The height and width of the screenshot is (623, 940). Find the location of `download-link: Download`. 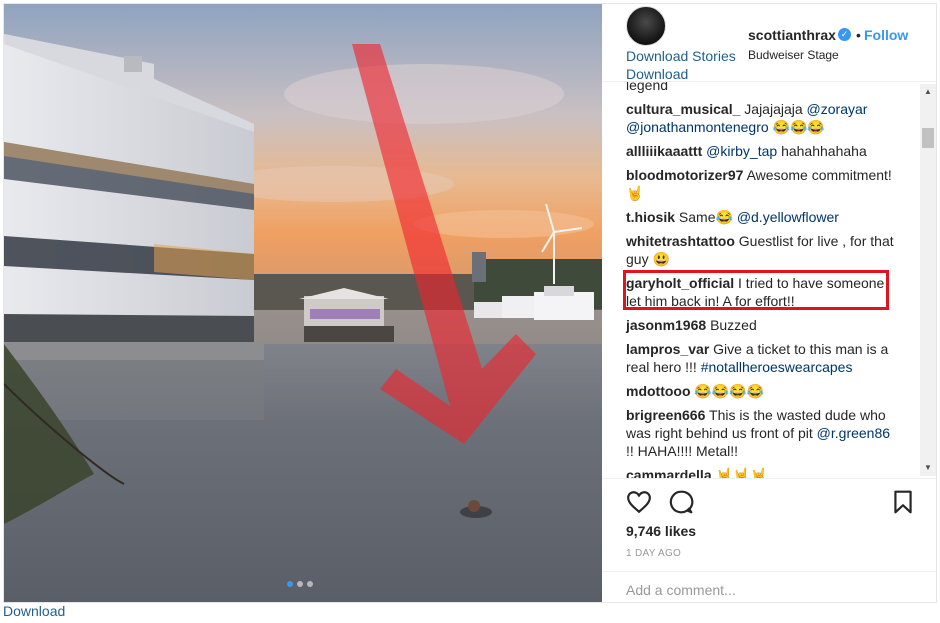

download-link: Download is located at coordinates (657, 74).